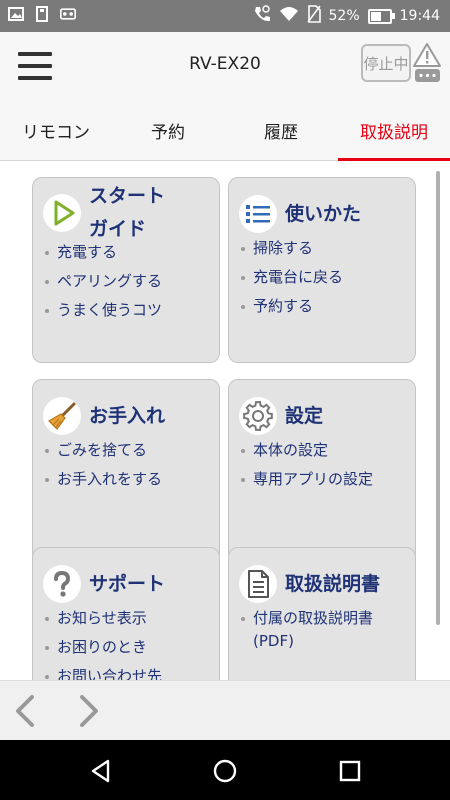  I want to click on scrollbar, so click(438, 398).